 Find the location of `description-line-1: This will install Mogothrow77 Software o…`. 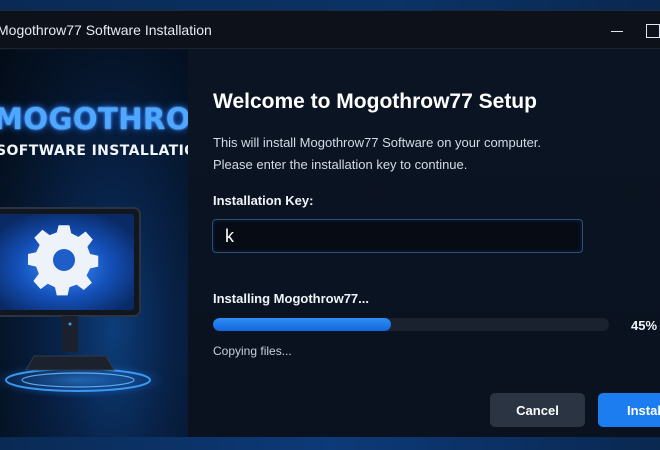

description-line-1: This will install Mogothrow77 Software o… is located at coordinates (377, 142).